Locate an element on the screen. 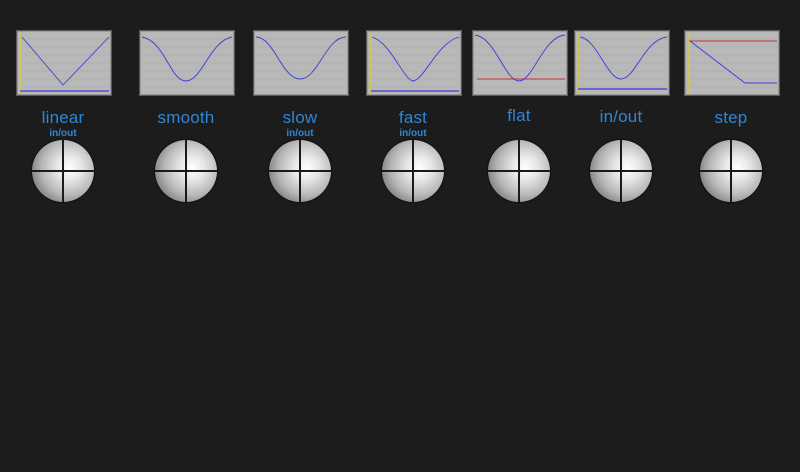 This screenshot has width=800, height=472. curve-smooth is located at coordinates (187, 62).